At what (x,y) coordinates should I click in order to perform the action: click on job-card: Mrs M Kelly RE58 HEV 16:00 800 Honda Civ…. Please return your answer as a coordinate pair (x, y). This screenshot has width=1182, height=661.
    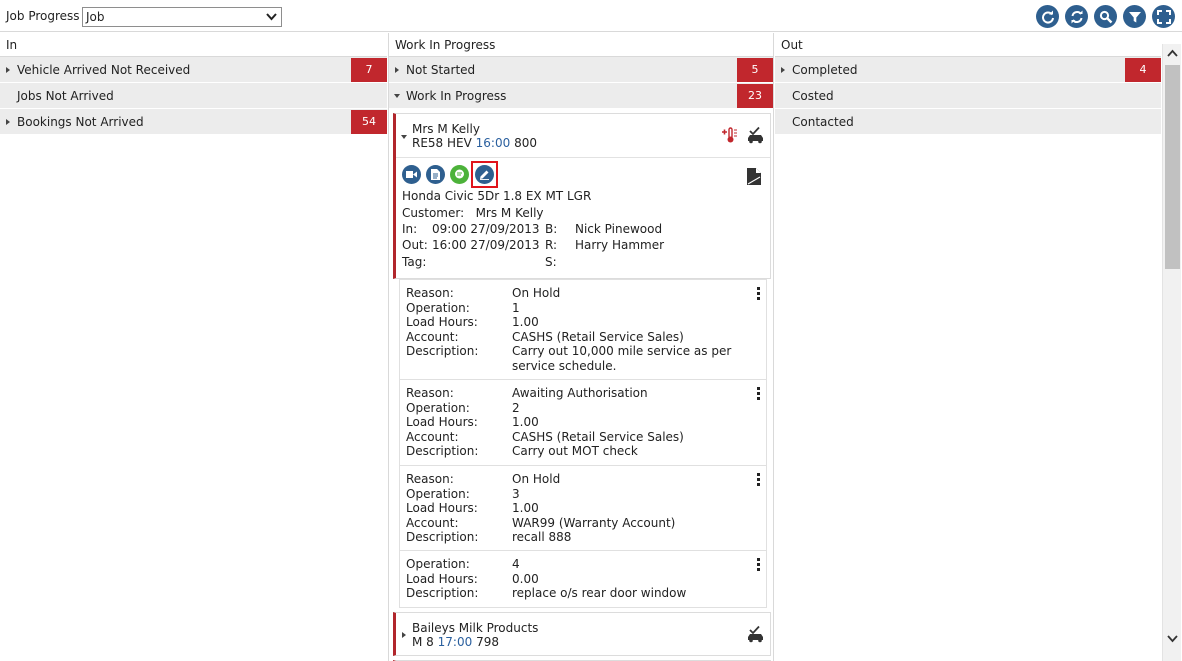
    Looking at the image, I should click on (582, 196).